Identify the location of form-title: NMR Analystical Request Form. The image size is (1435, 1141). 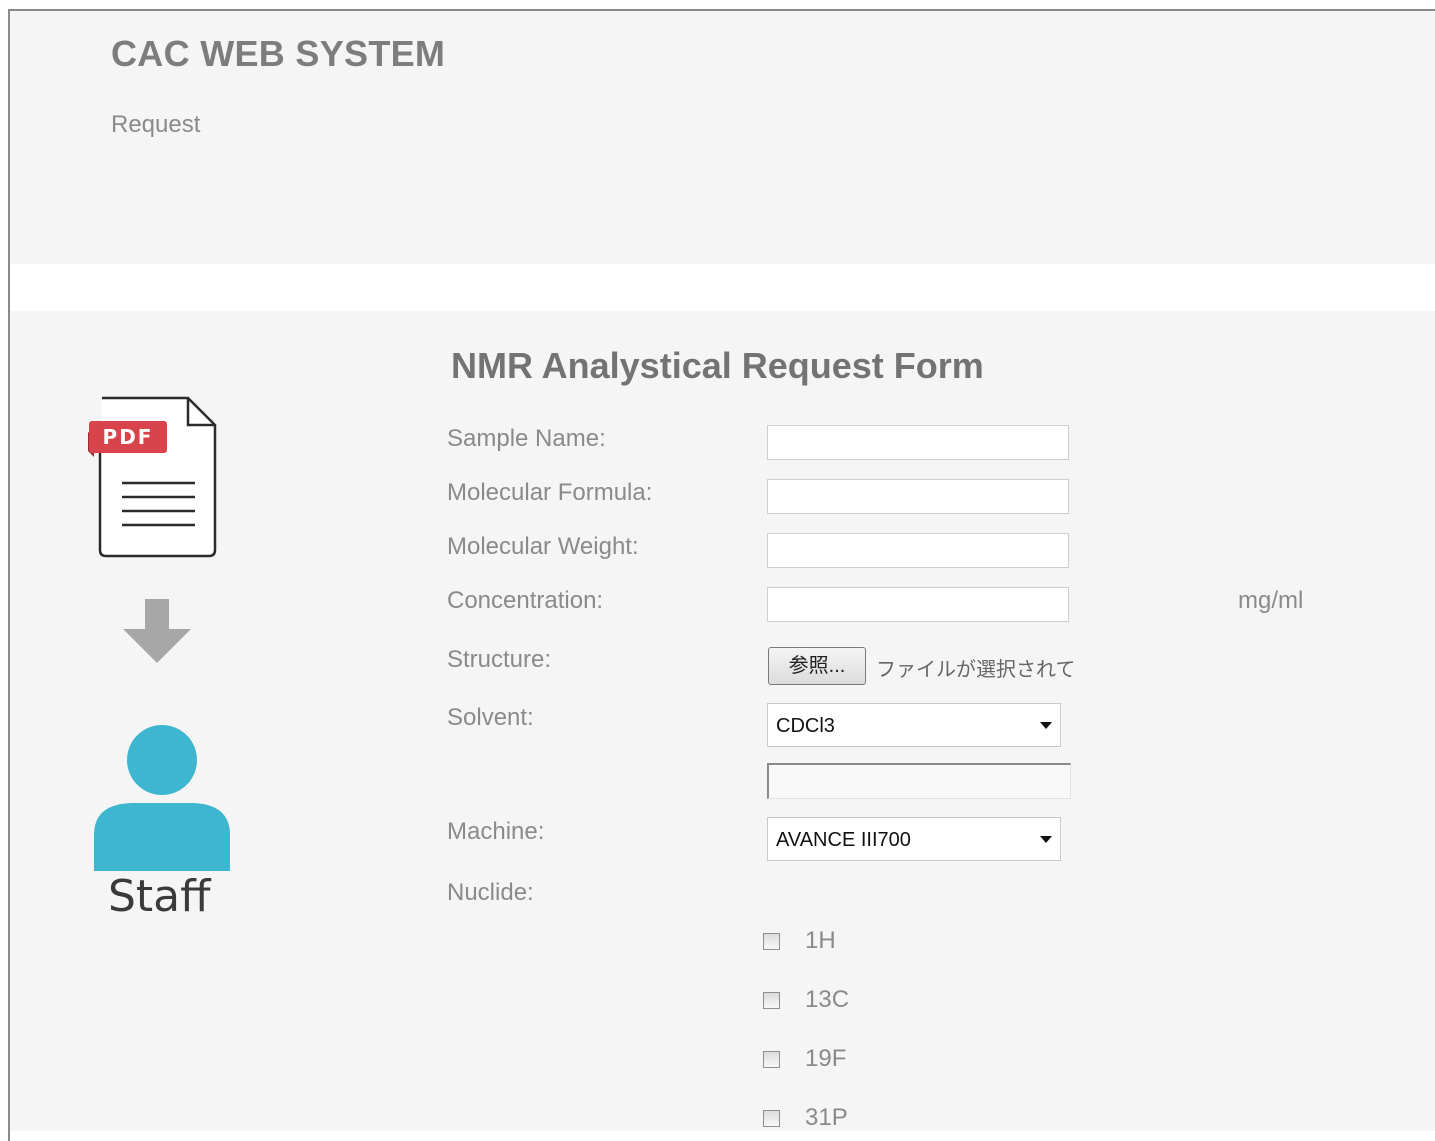
(717, 365).